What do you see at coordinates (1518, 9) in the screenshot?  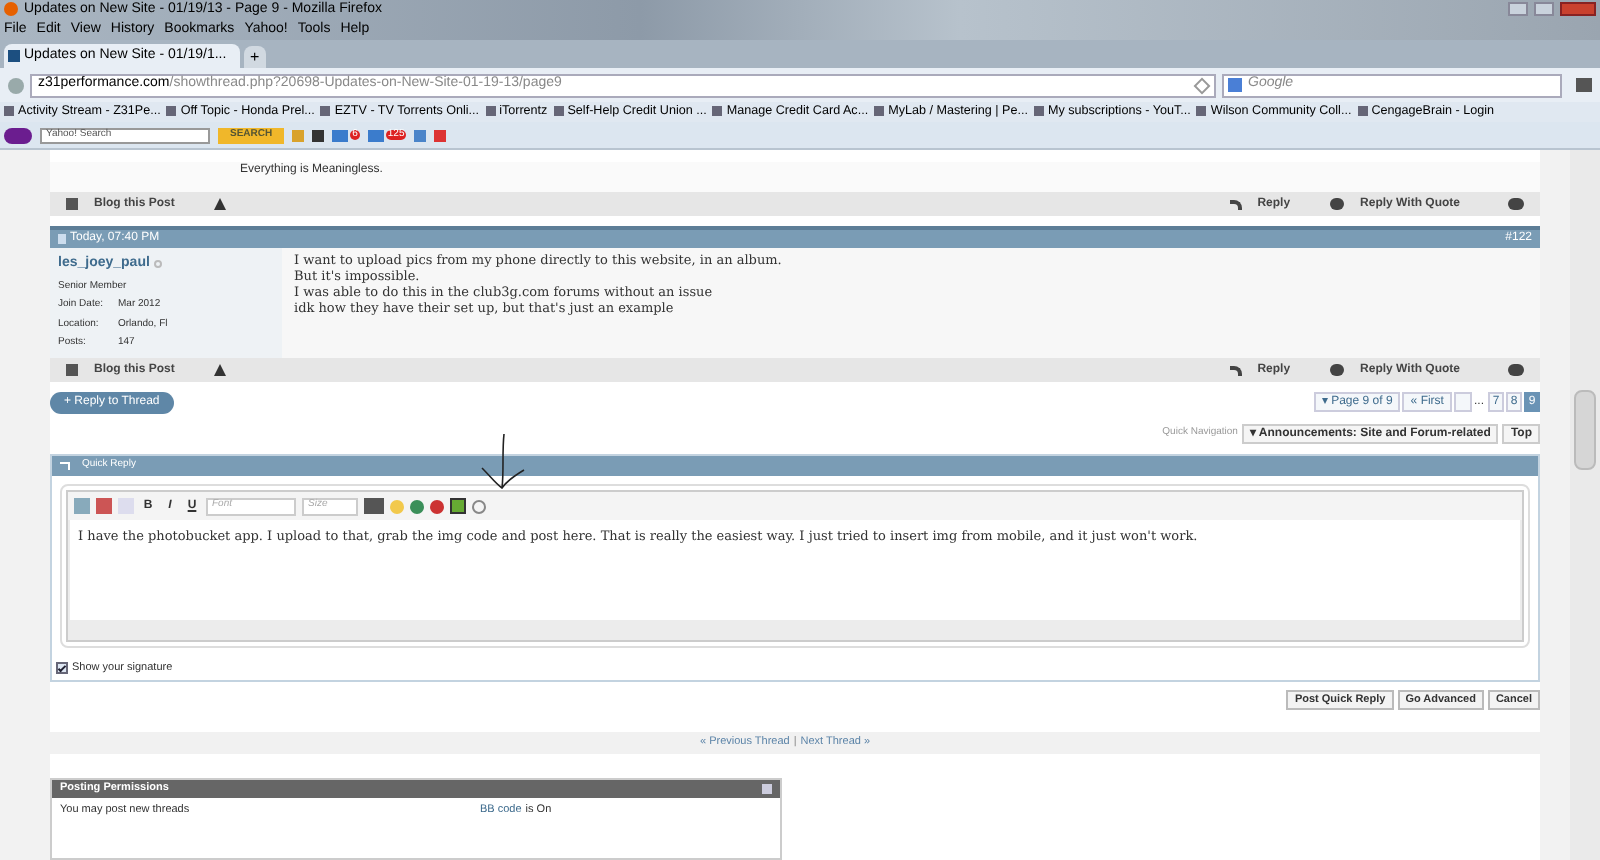 I see `minimize-icon` at bounding box center [1518, 9].